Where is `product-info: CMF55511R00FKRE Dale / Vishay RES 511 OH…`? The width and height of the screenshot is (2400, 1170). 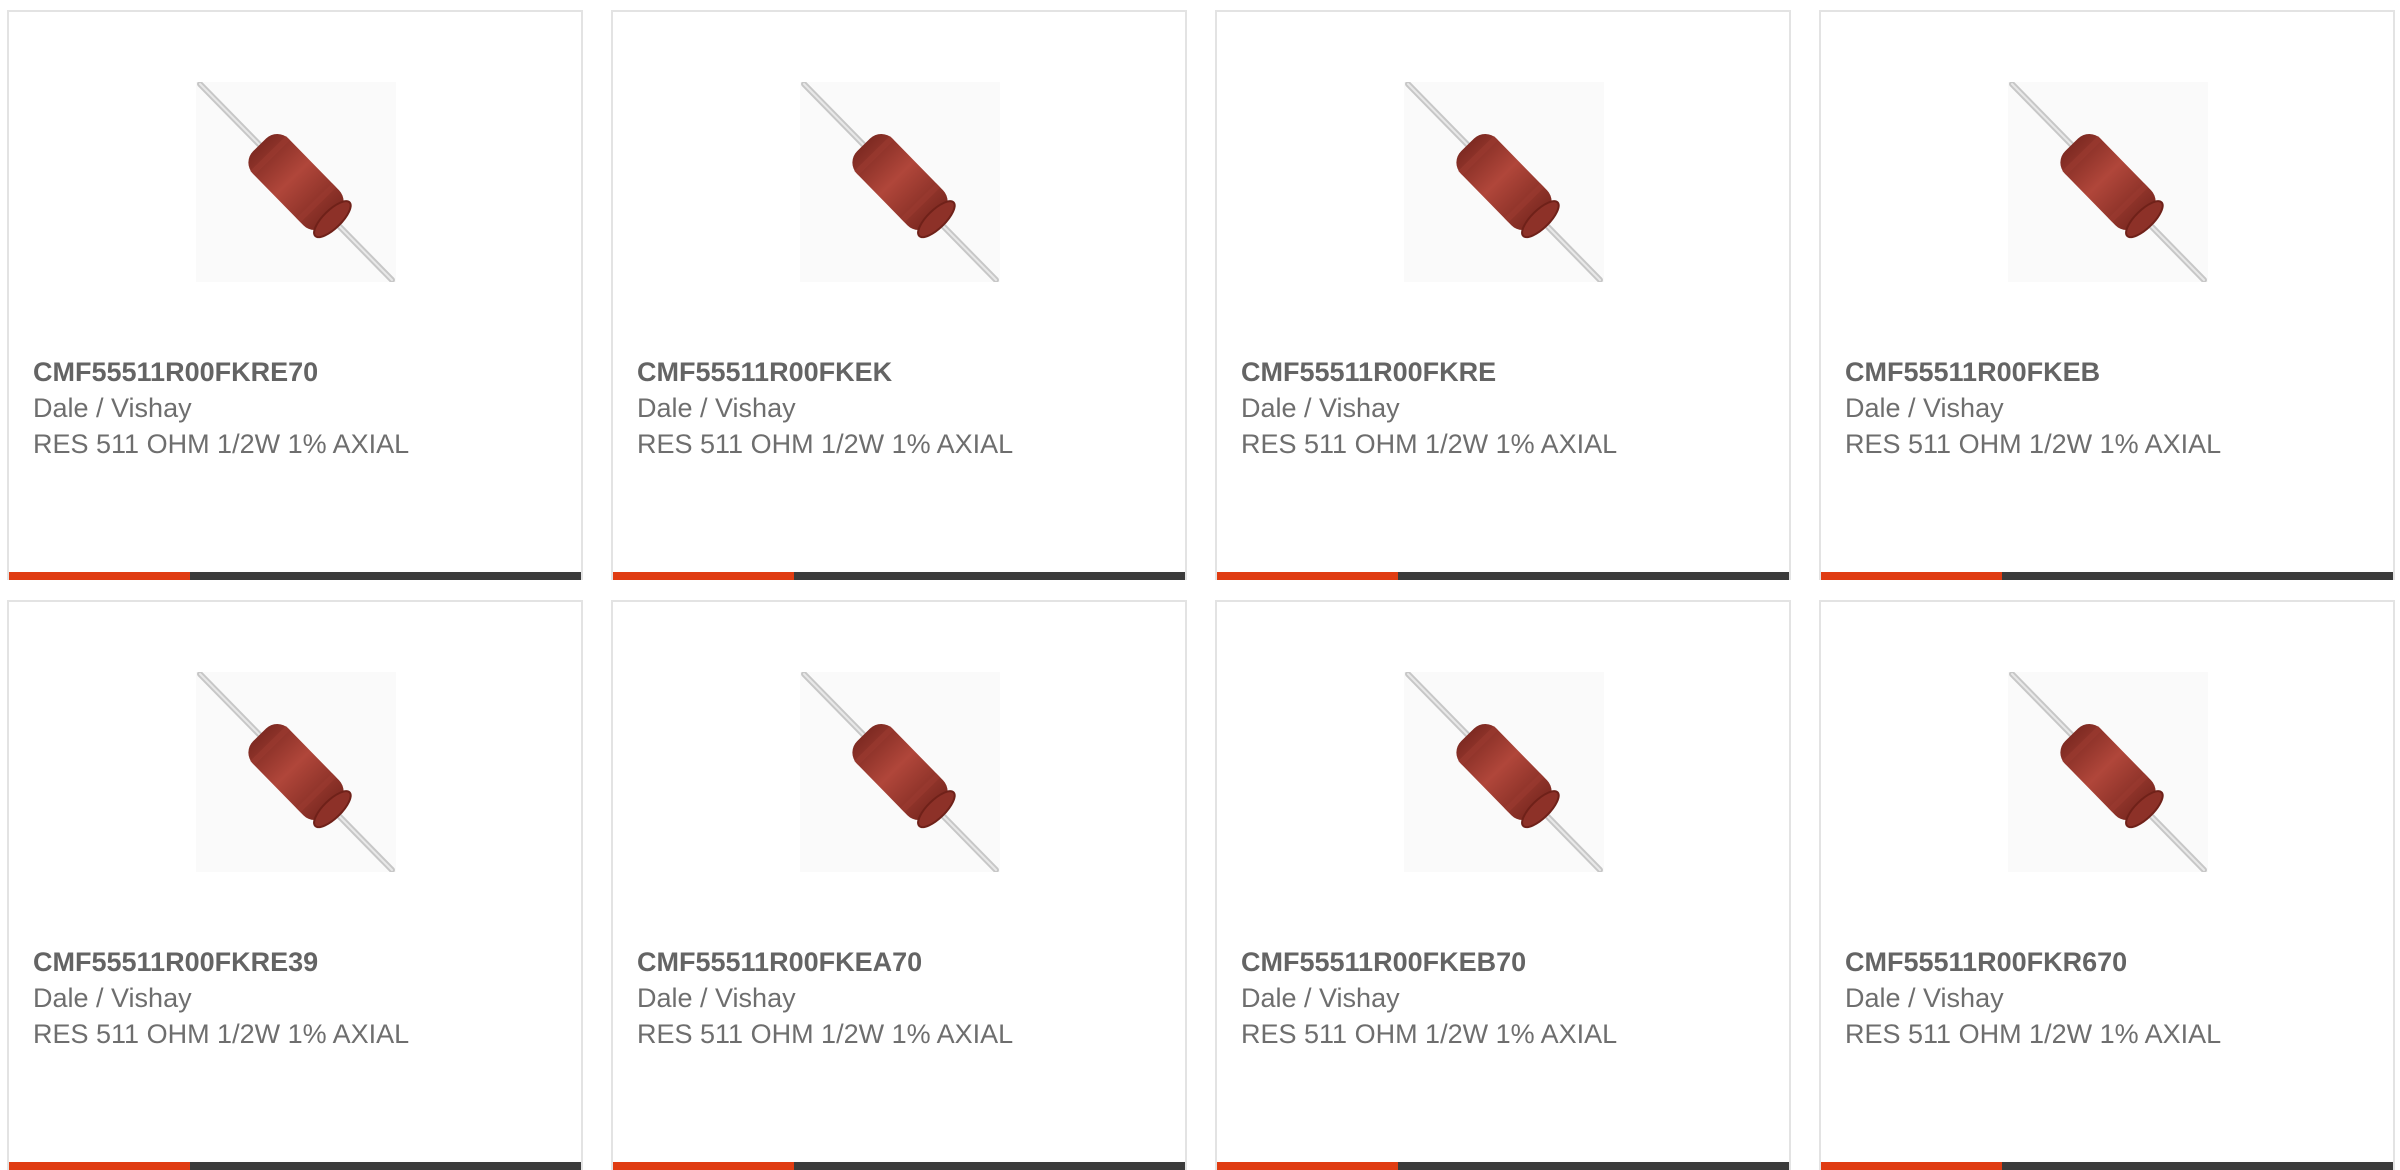 product-info: CMF55511R00FKRE Dale / Vishay RES 511 OH… is located at coordinates (1510, 408).